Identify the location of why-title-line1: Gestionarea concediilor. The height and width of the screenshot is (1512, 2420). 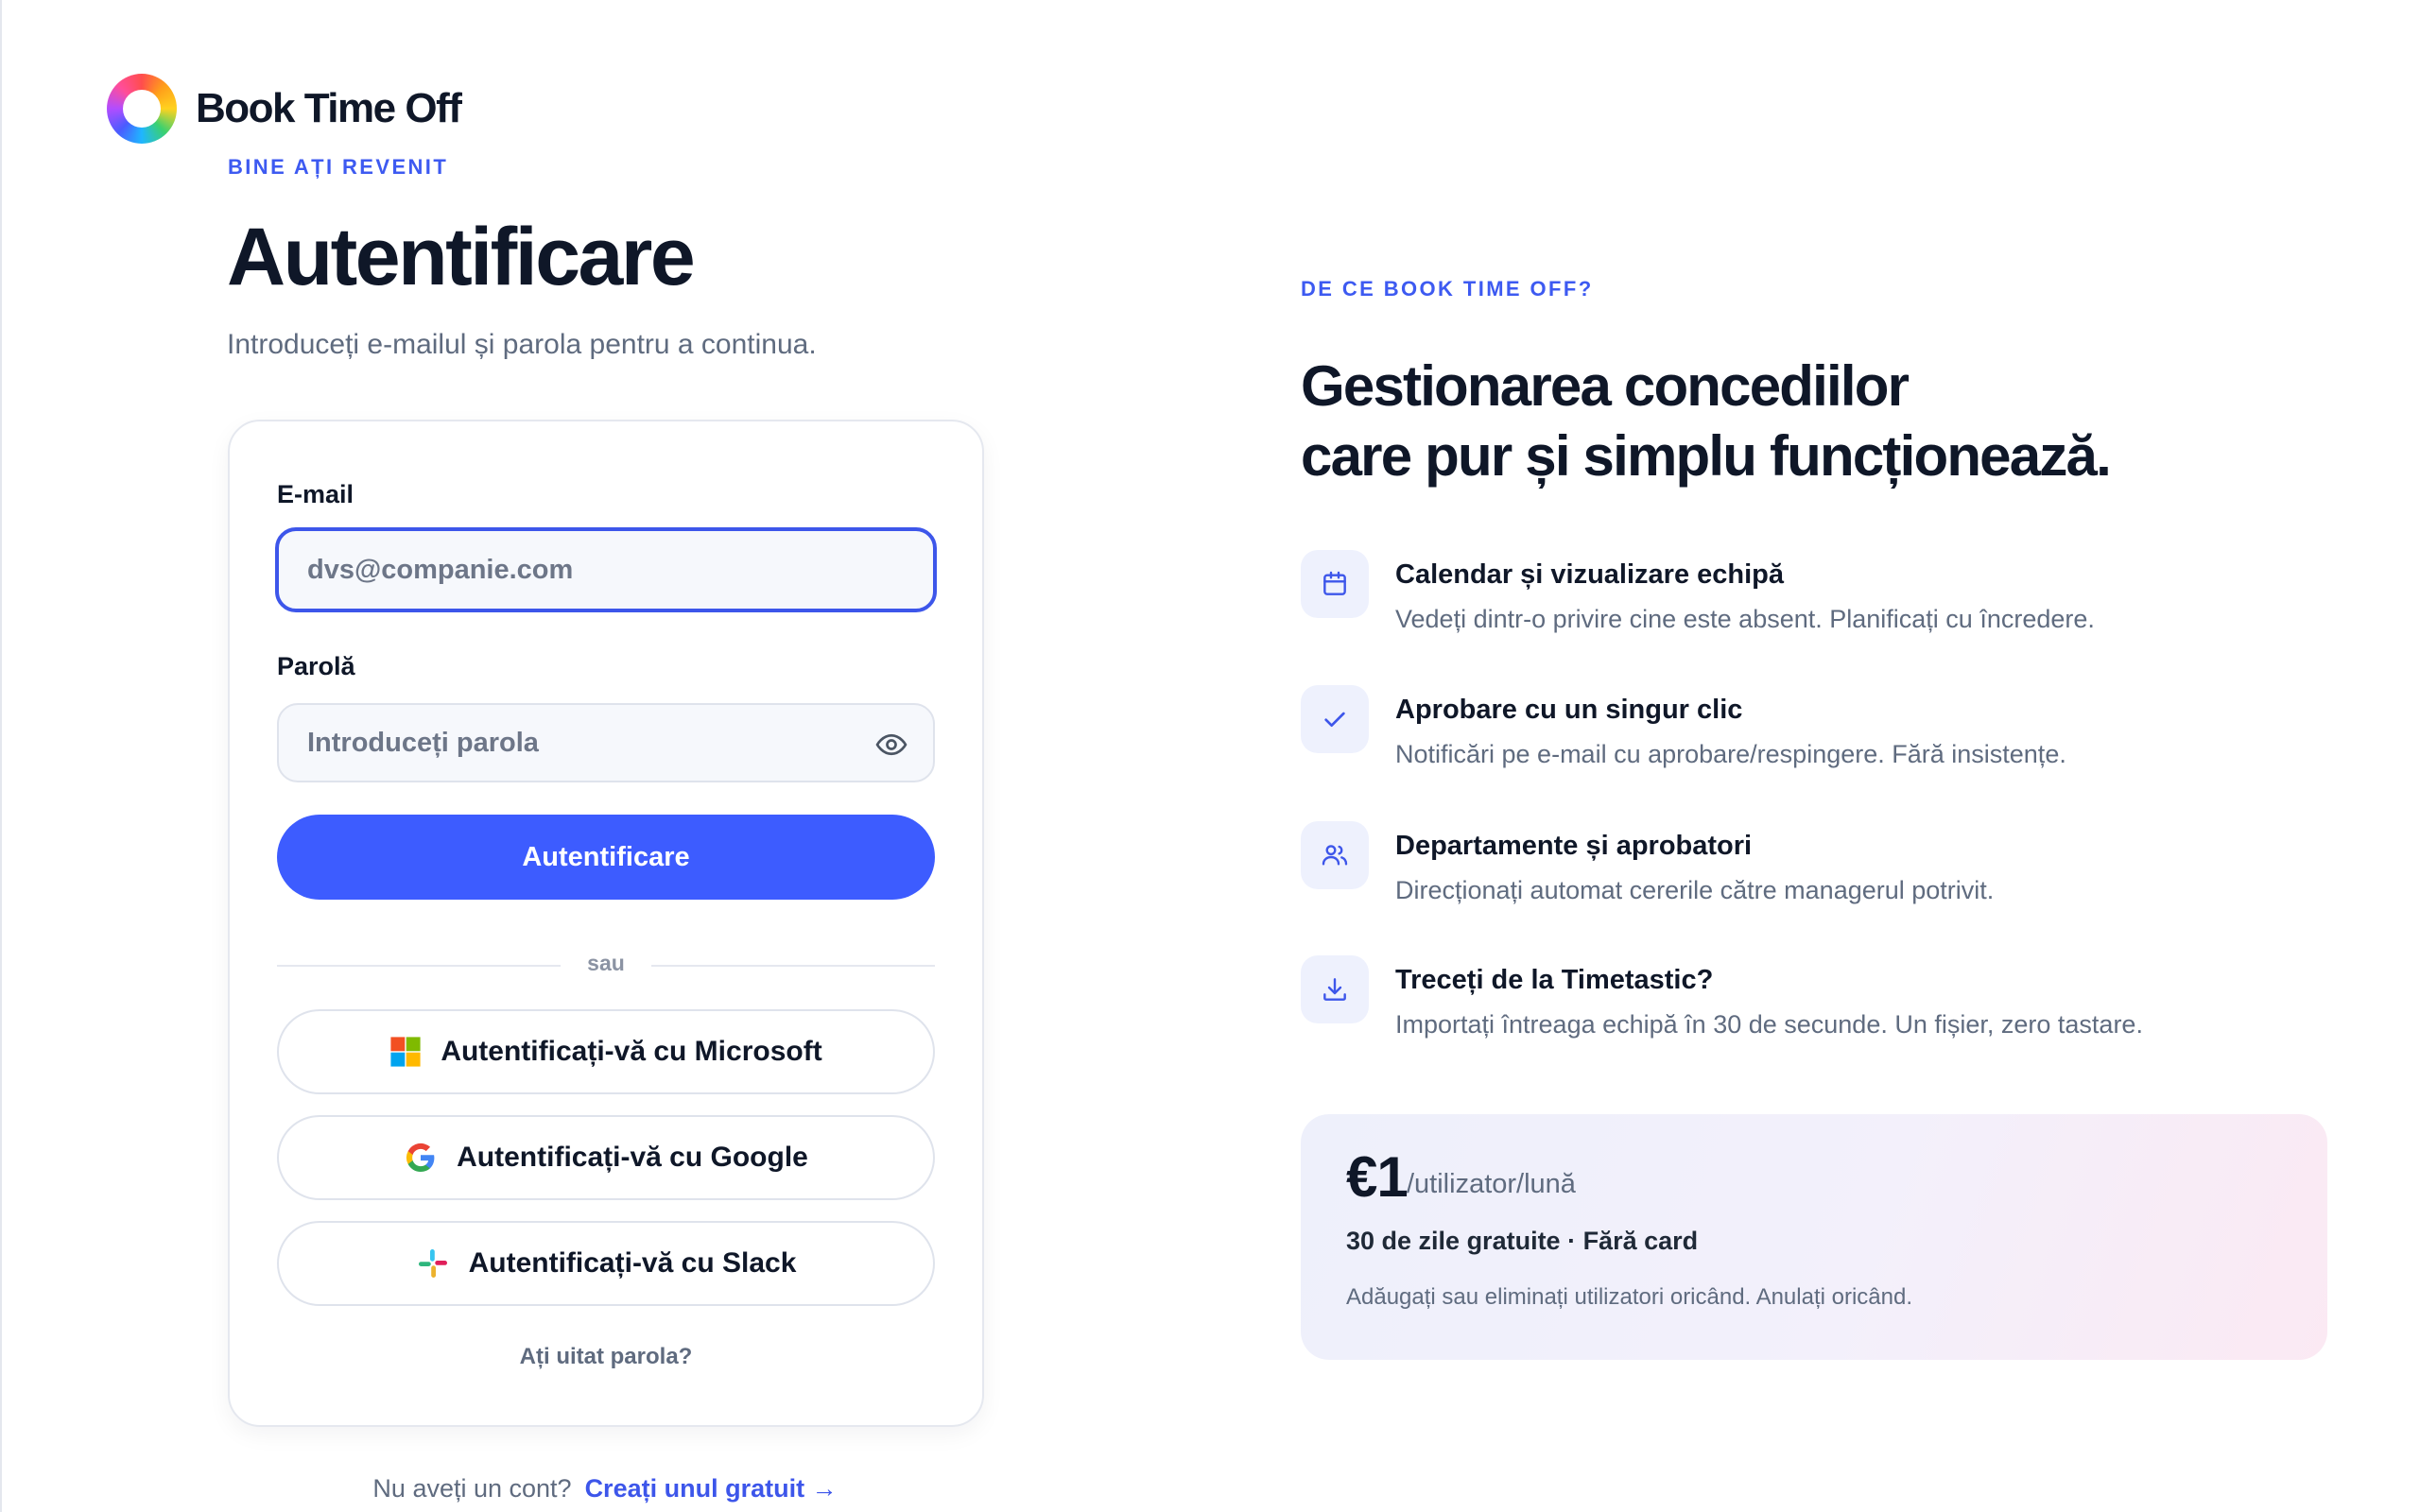
(1605, 386).